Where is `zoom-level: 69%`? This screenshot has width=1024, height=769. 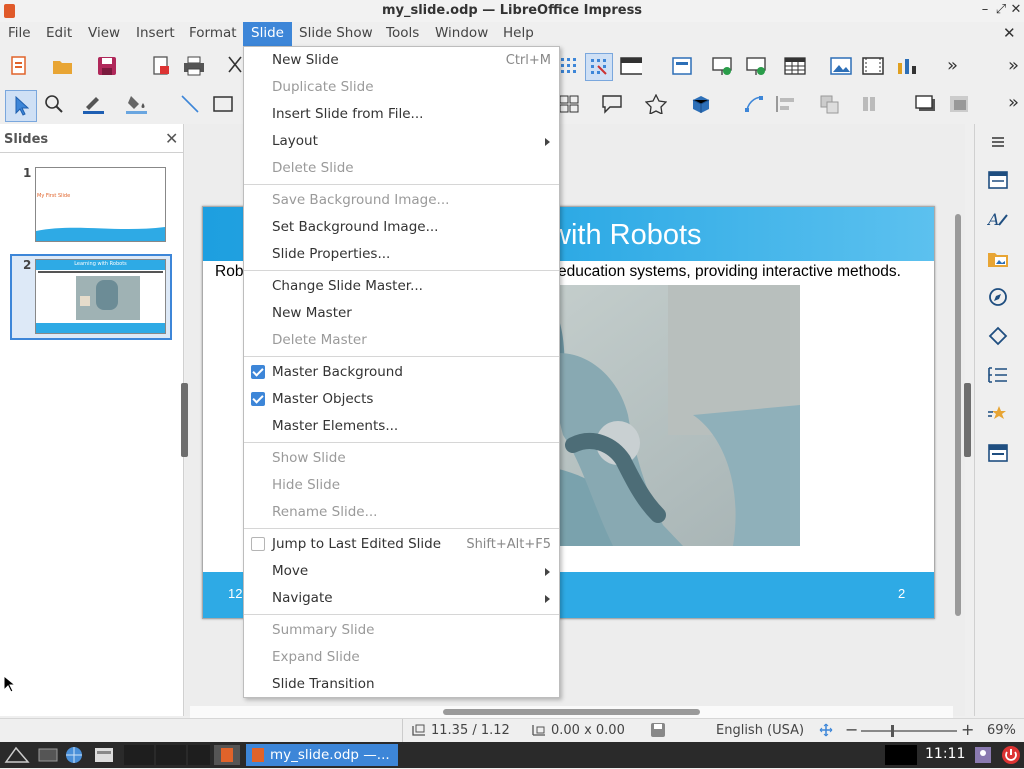
zoom-level: 69% is located at coordinates (1001, 730).